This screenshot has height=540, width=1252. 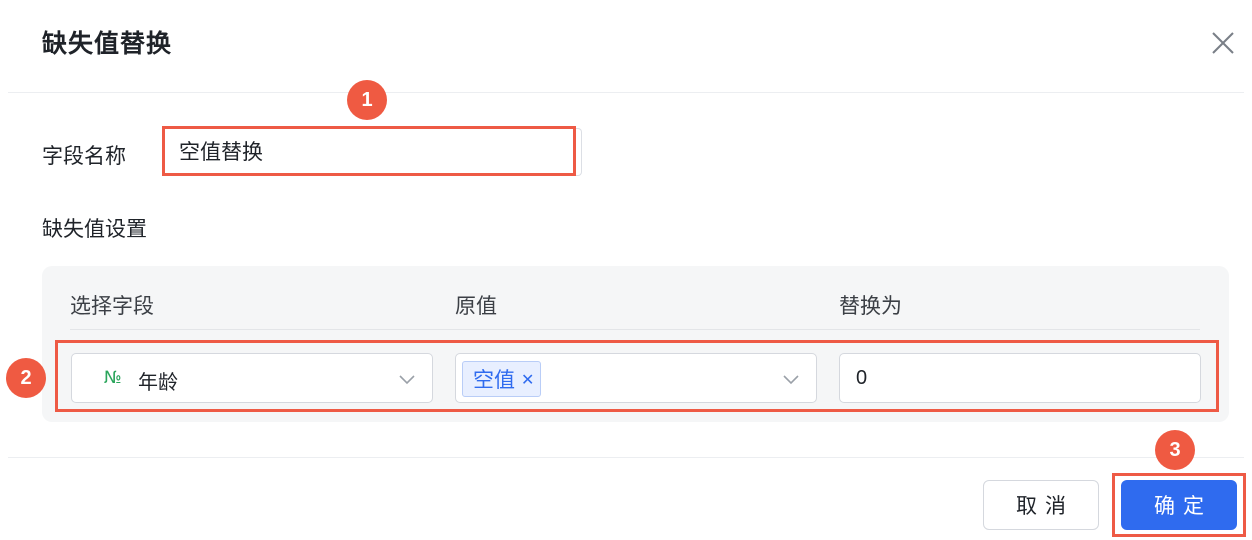 What do you see at coordinates (1223, 43) in the screenshot?
I see `close-icon` at bounding box center [1223, 43].